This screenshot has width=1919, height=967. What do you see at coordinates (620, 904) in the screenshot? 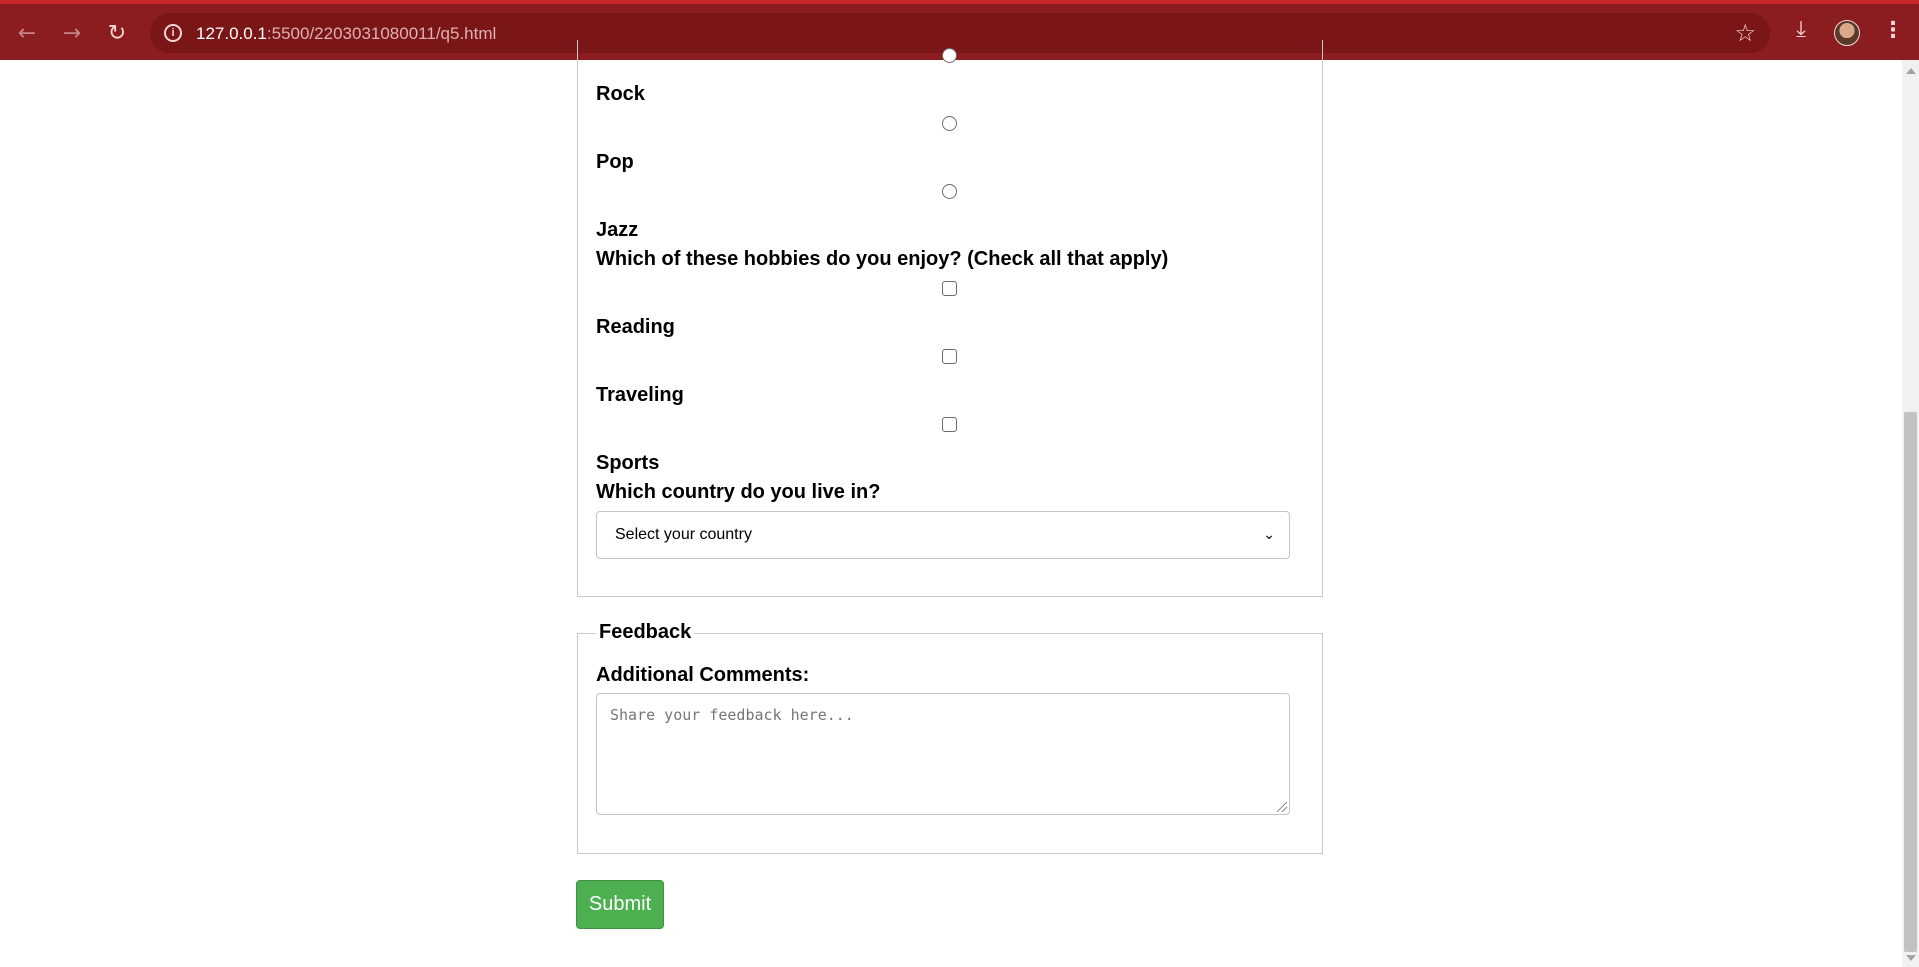
I see `submit-button: Submit` at bounding box center [620, 904].